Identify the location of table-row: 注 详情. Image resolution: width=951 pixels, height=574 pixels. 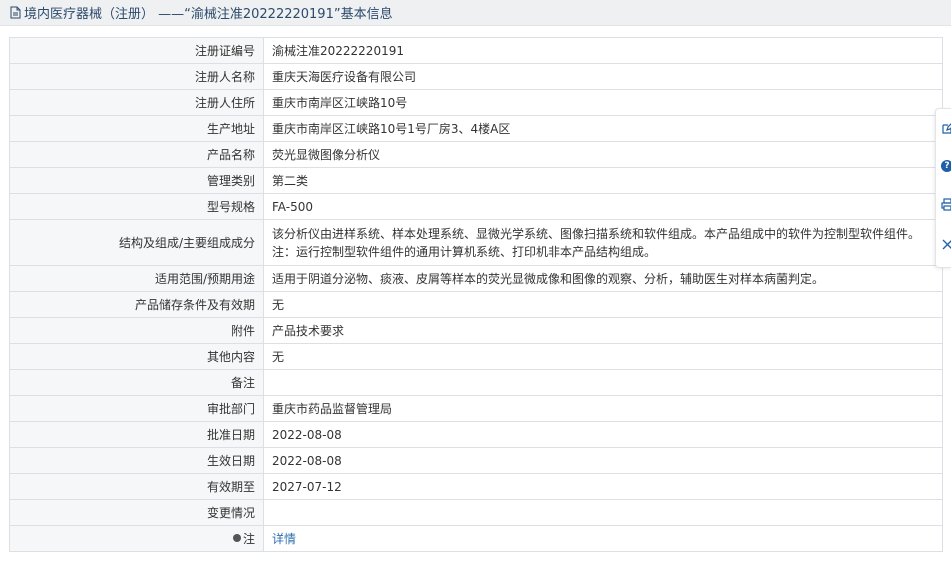
(476, 538).